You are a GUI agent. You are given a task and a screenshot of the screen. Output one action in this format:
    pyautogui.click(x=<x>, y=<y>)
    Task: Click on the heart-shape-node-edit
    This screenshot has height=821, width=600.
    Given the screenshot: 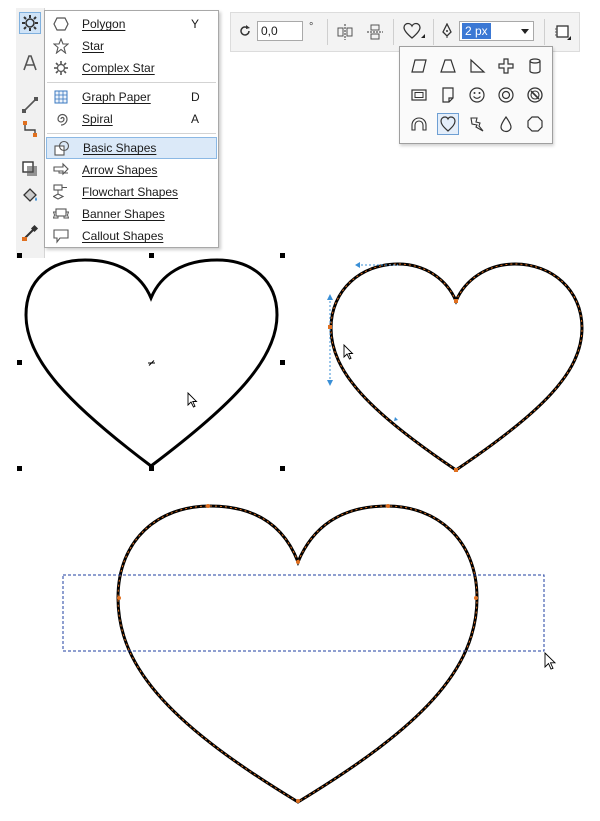 What is the action you would take?
    pyautogui.click(x=456, y=367)
    